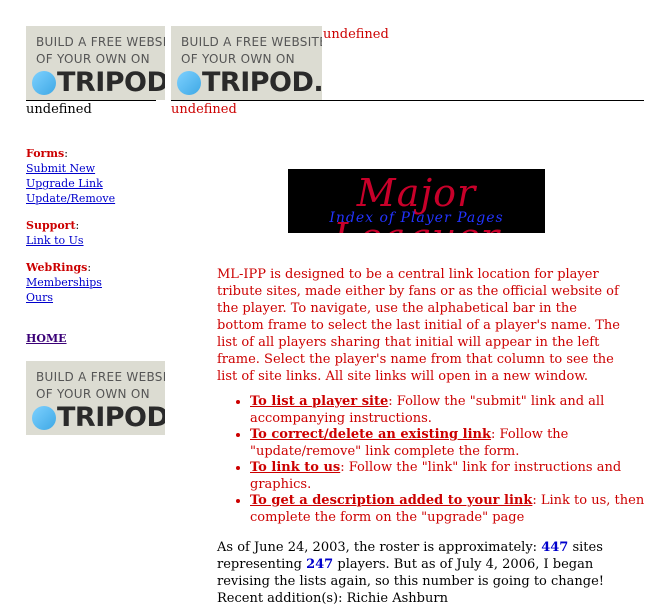  What do you see at coordinates (555, 547) in the screenshot?
I see `site-count: 447` at bounding box center [555, 547].